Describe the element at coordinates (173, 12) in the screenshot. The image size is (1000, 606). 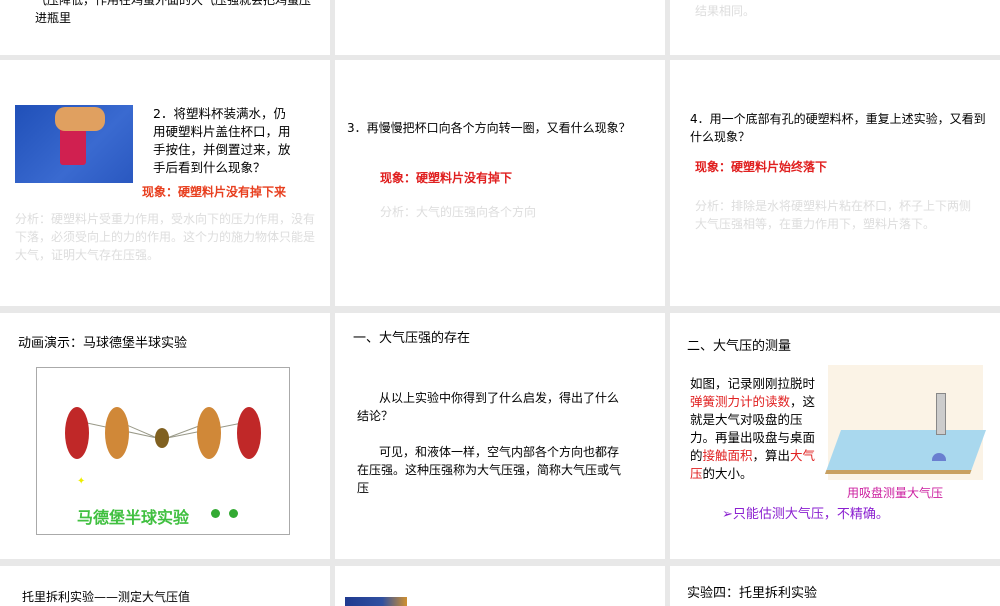
I see `slide-text: 气压降低，作用在鸡蛋外面的大气压强就会把鸡蛋压进瓶里` at that location.